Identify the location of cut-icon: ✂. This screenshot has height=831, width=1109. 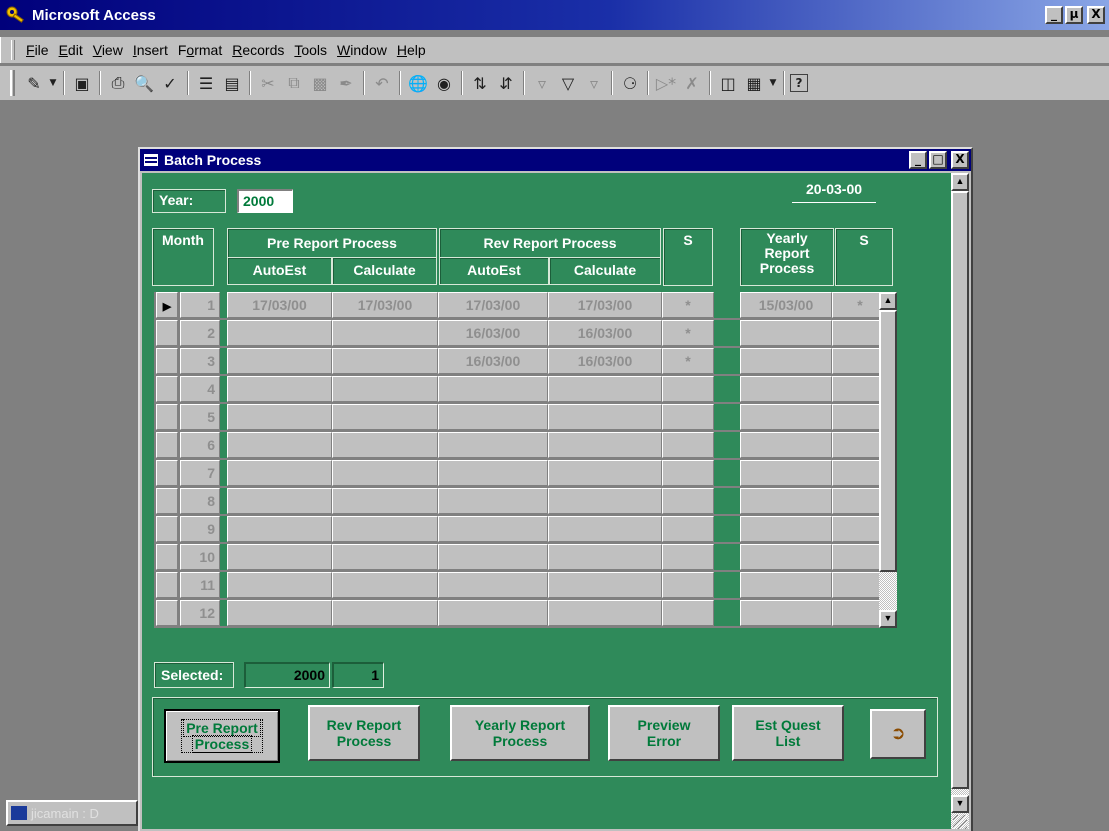
(268, 83).